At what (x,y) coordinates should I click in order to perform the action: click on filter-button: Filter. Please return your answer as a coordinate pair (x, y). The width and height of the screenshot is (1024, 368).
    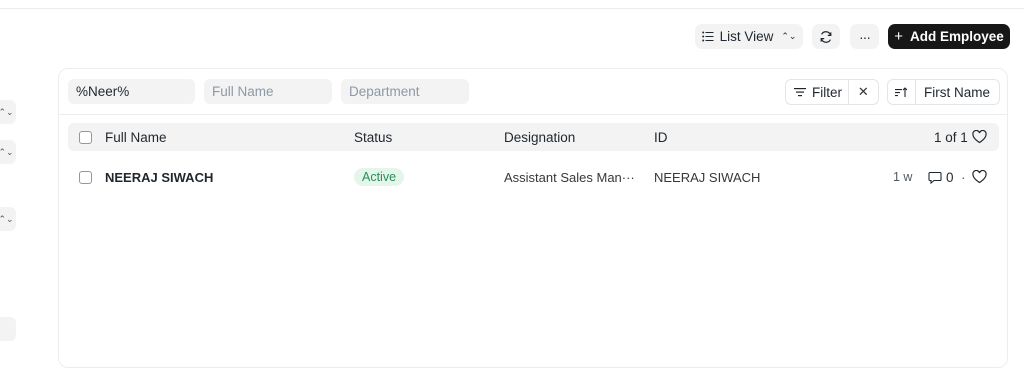
    Looking at the image, I should click on (817, 92).